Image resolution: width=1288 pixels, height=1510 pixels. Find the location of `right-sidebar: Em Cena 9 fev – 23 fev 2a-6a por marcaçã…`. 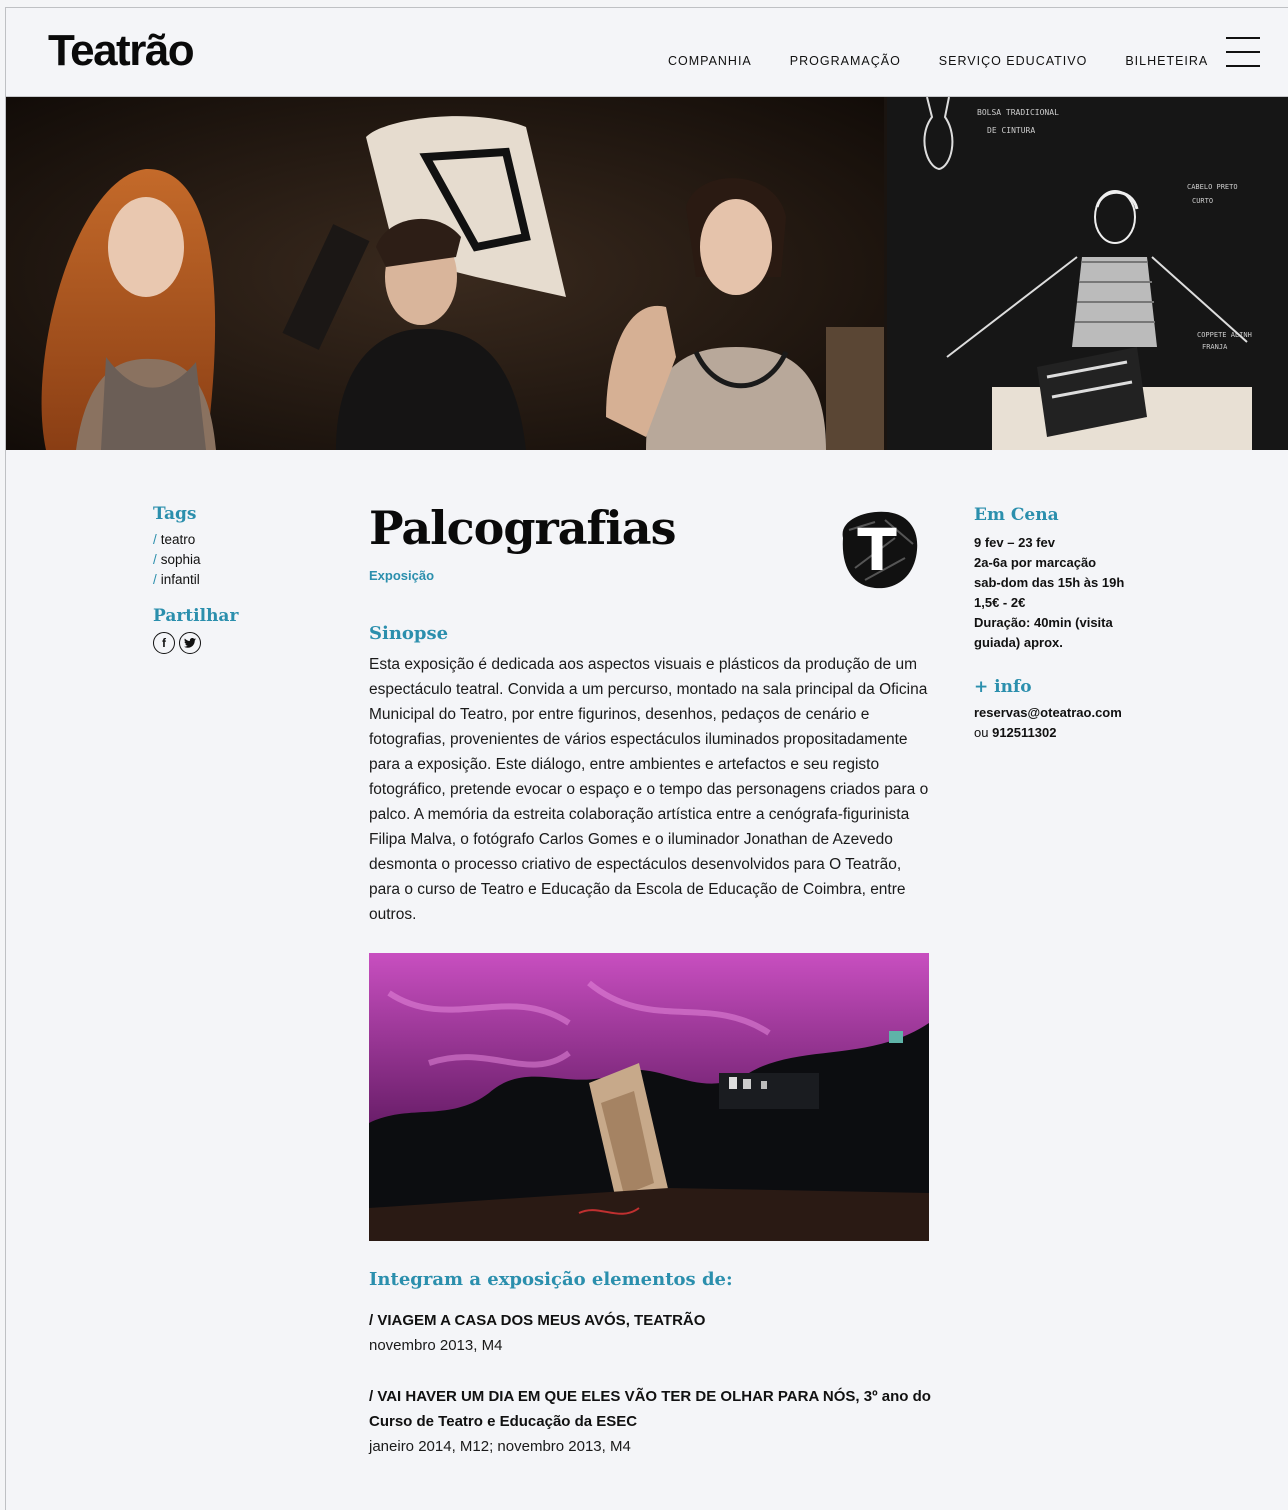

right-sidebar: Em Cena 9 fev – 23 fev 2a-6a por marcaçã… is located at coordinates (1064, 624).